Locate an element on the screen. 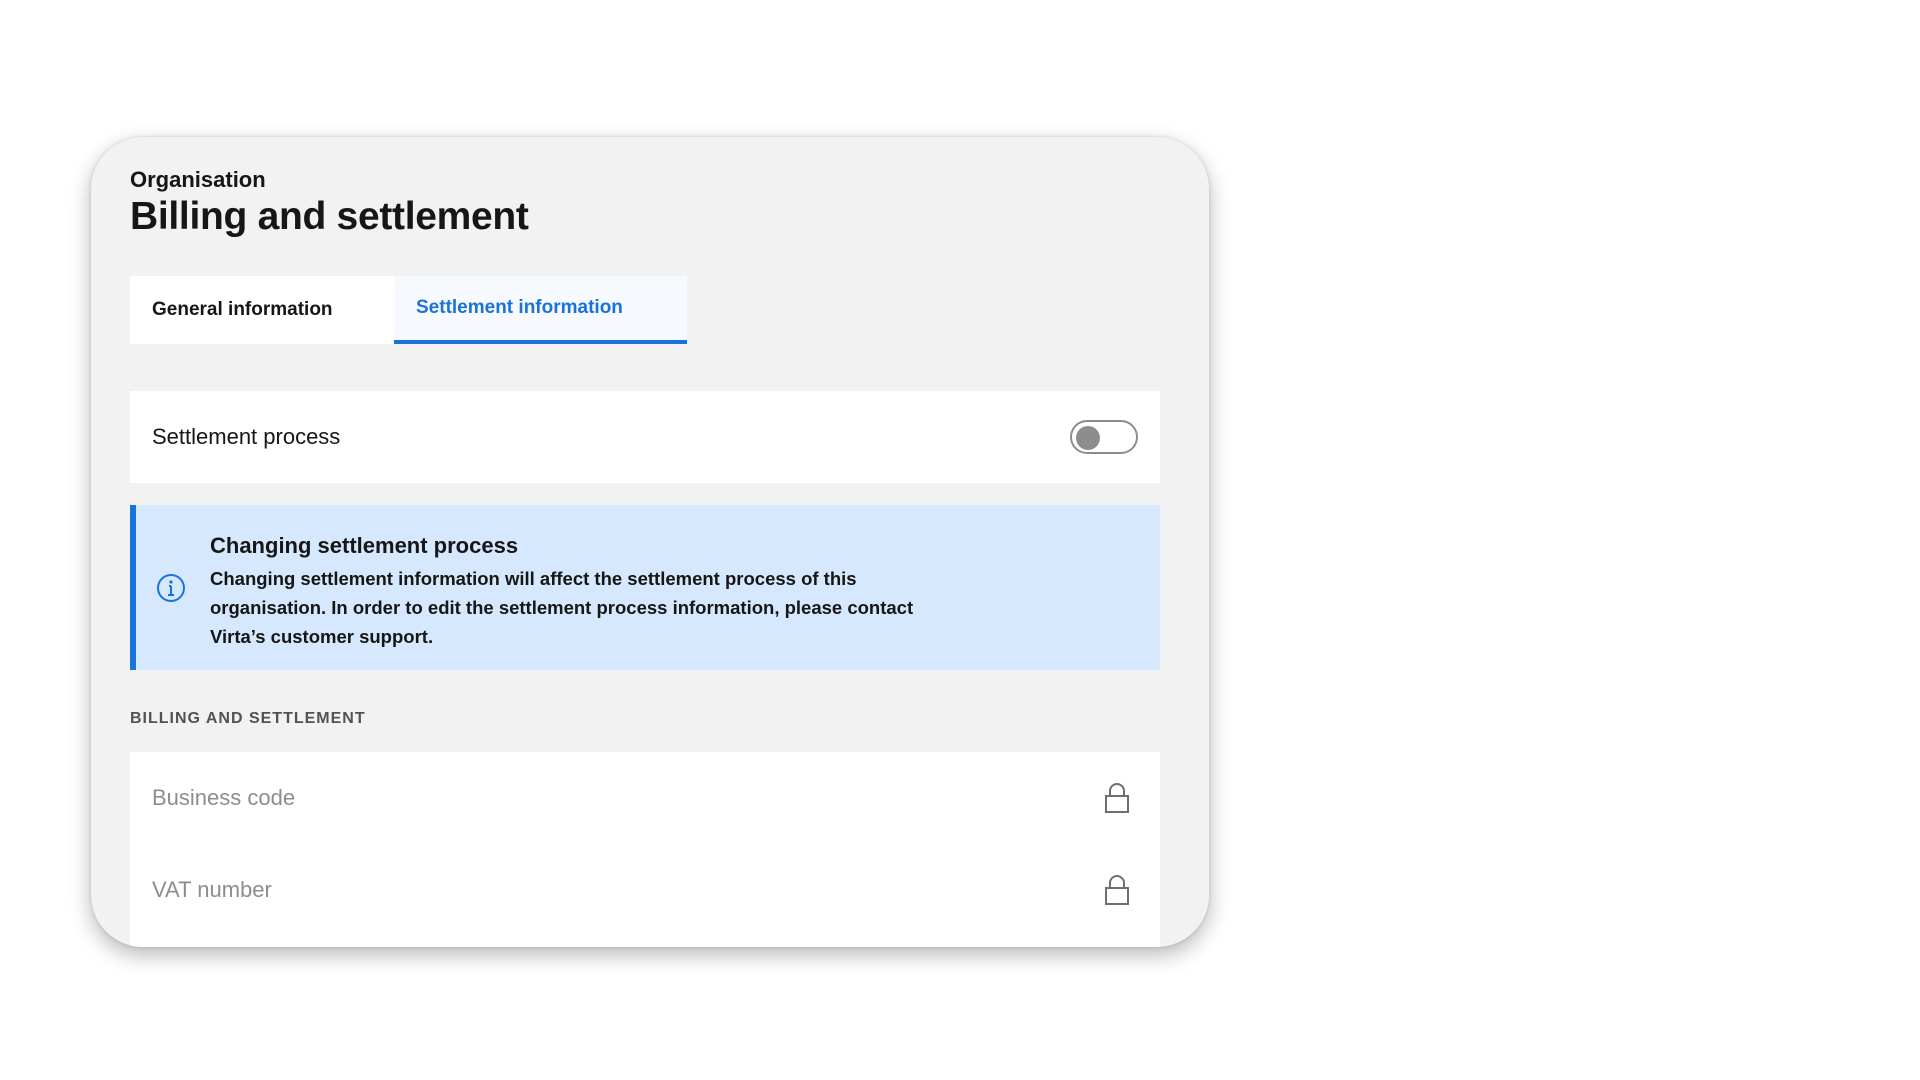  business-code-field: Business code is located at coordinates (645, 798).